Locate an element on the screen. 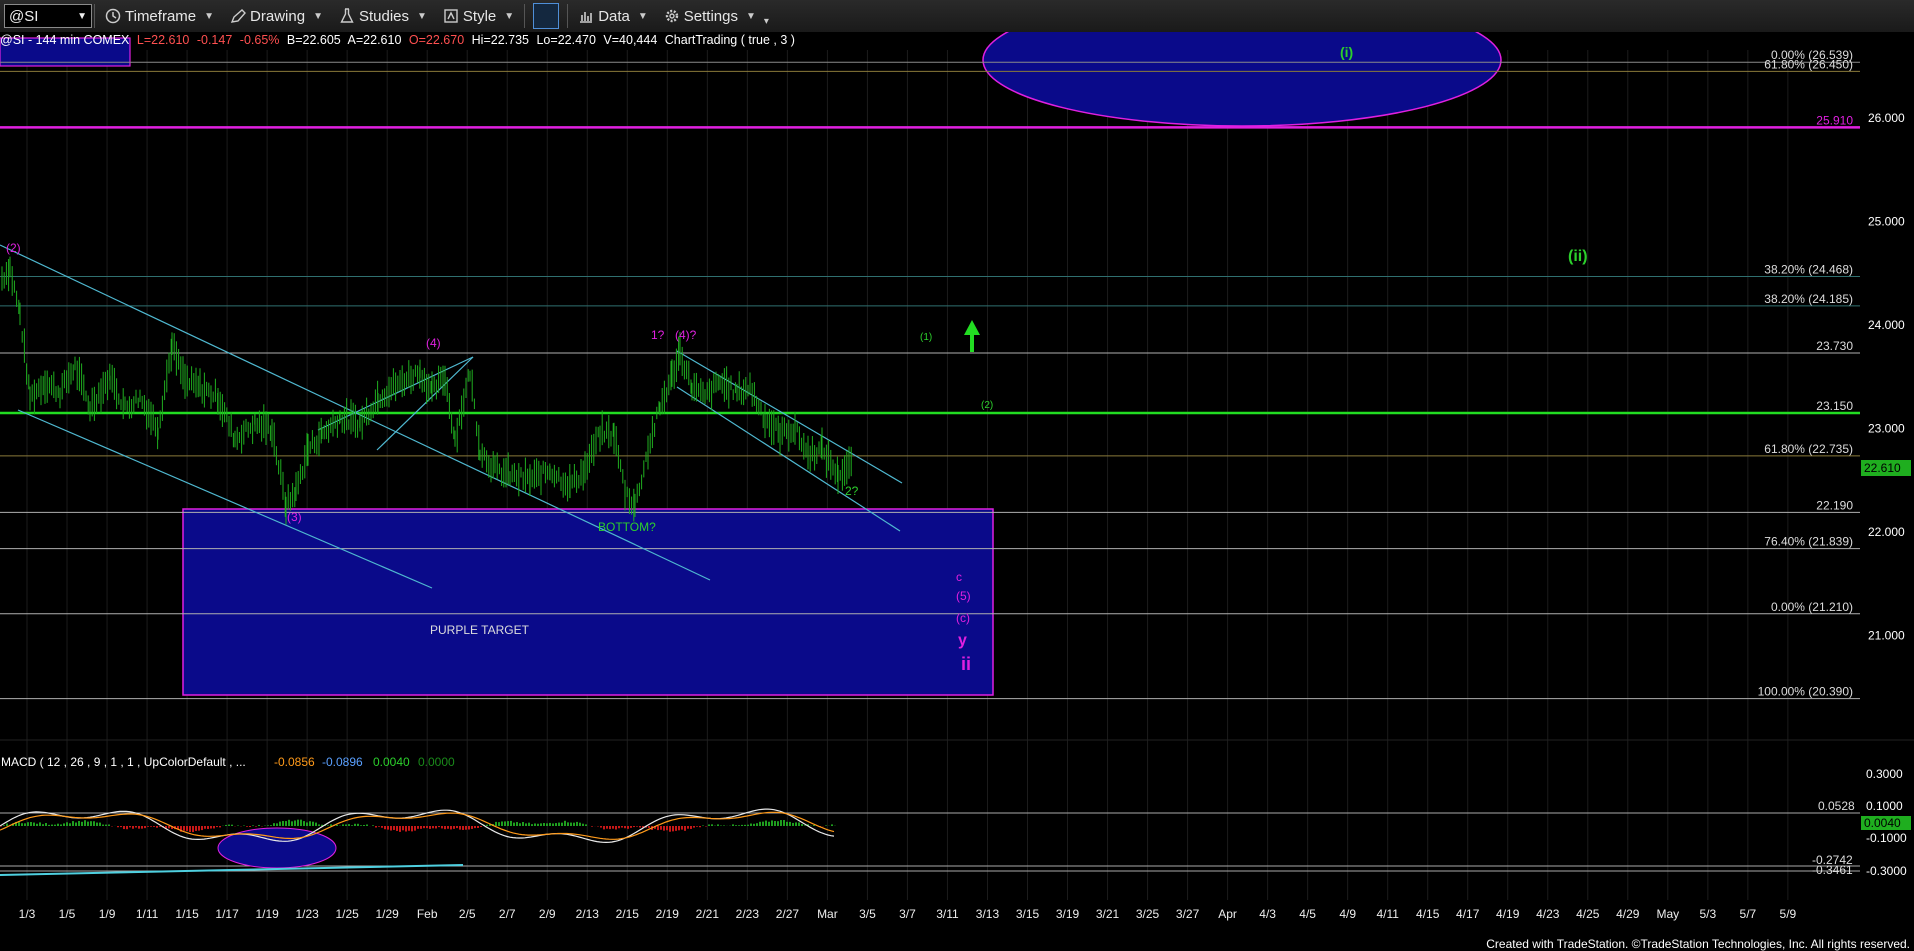  settings-button: Settings ▼ ▾ is located at coordinates (716, 16).